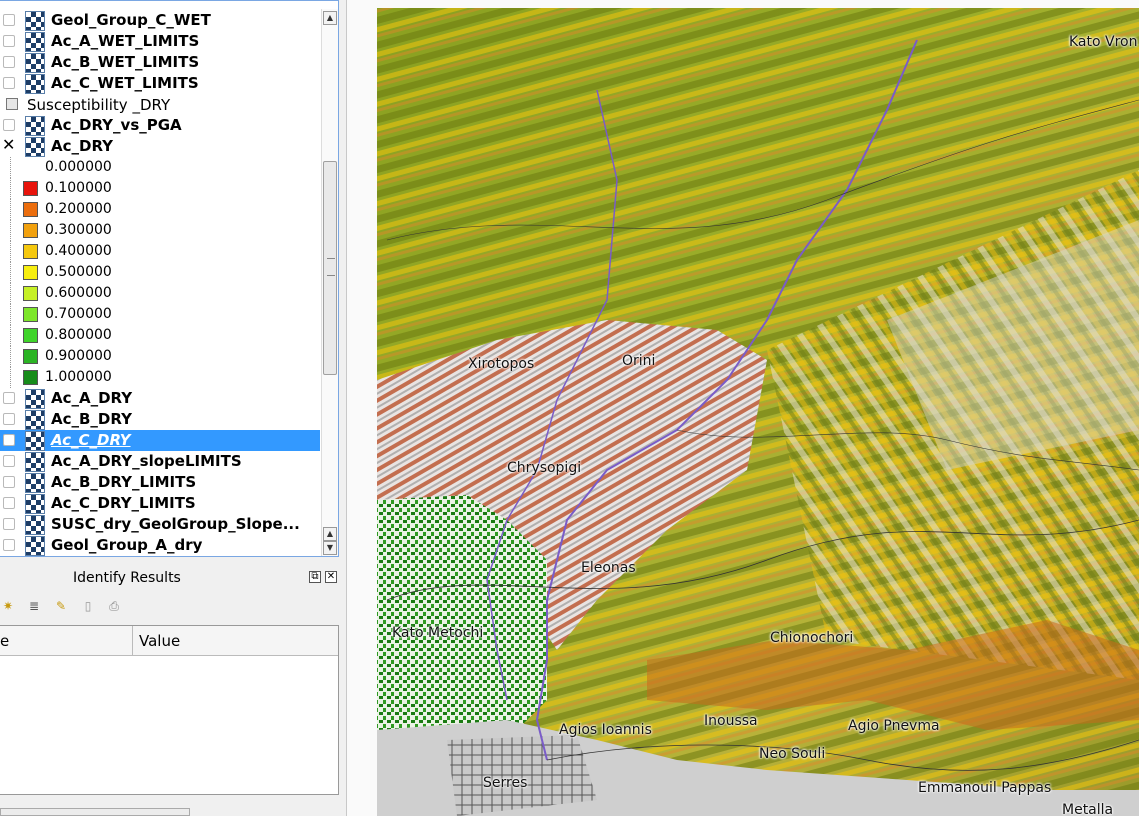 The width and height of the screenshot is (1139, 816). Describe the element at coordinates (1088, 809) in the screenshot. I see `map-label-metalla: Metalla` at that location.